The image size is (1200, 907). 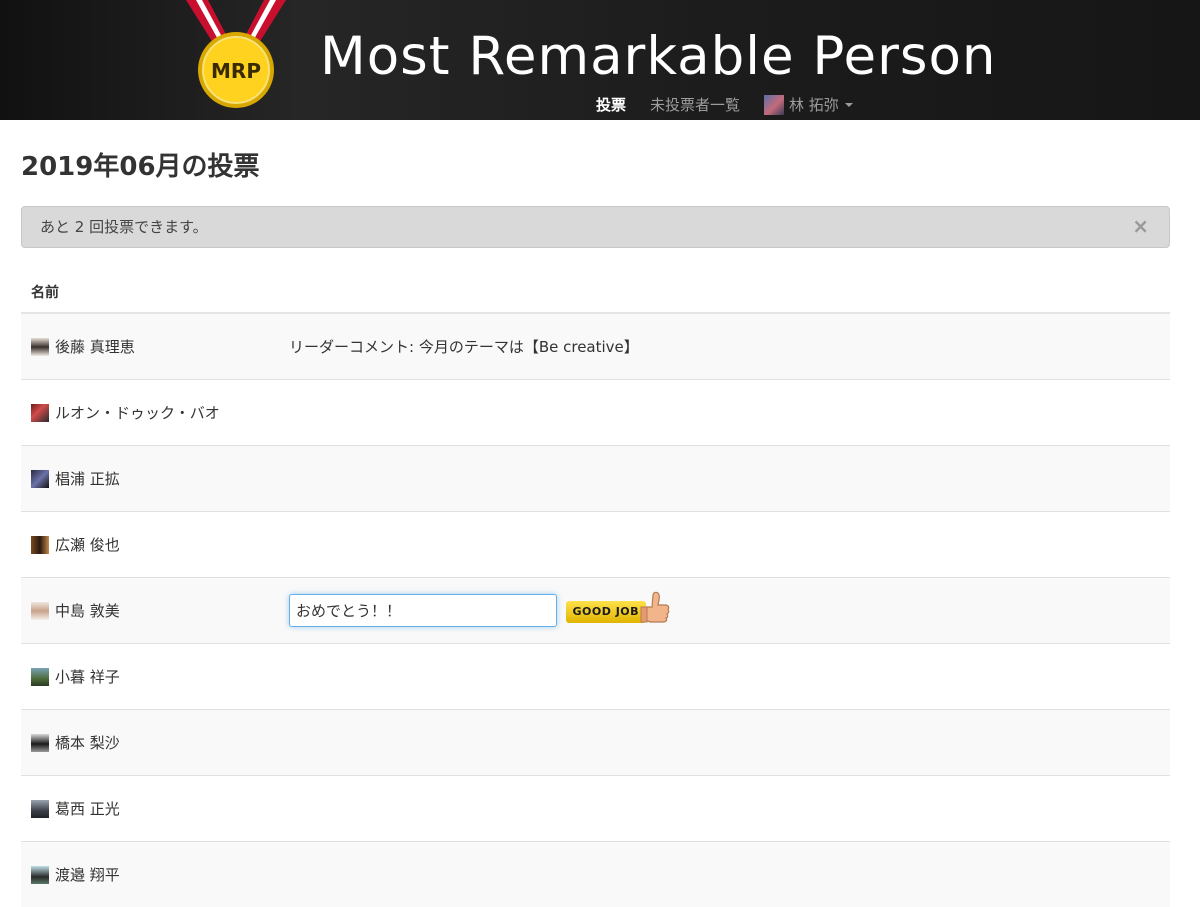 What do you see at coordinates (87, 611) in the screenshot?
I see `member-name: 中島 敦美` at bounding box center [87, 611].